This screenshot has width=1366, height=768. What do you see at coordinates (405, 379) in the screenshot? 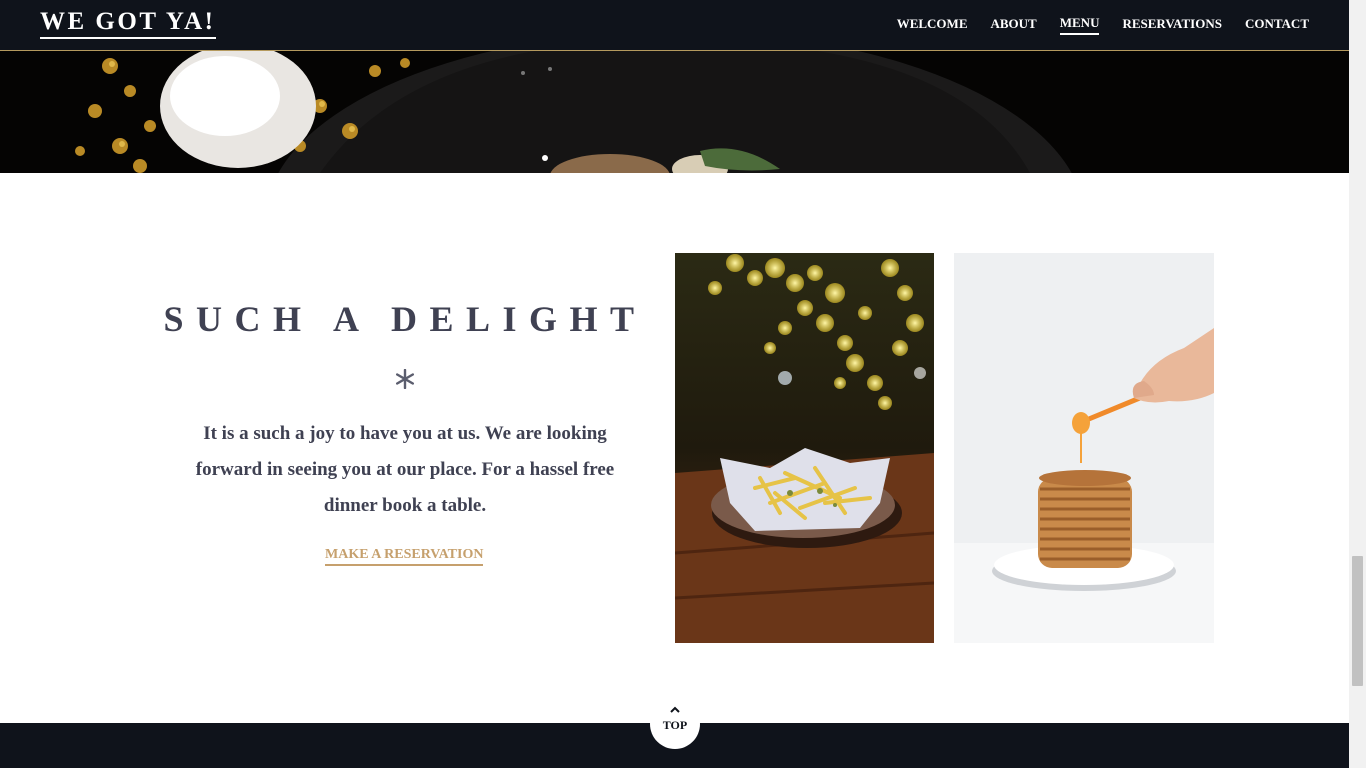
I see `asterisk-icon` at bounding box center [405, 379].